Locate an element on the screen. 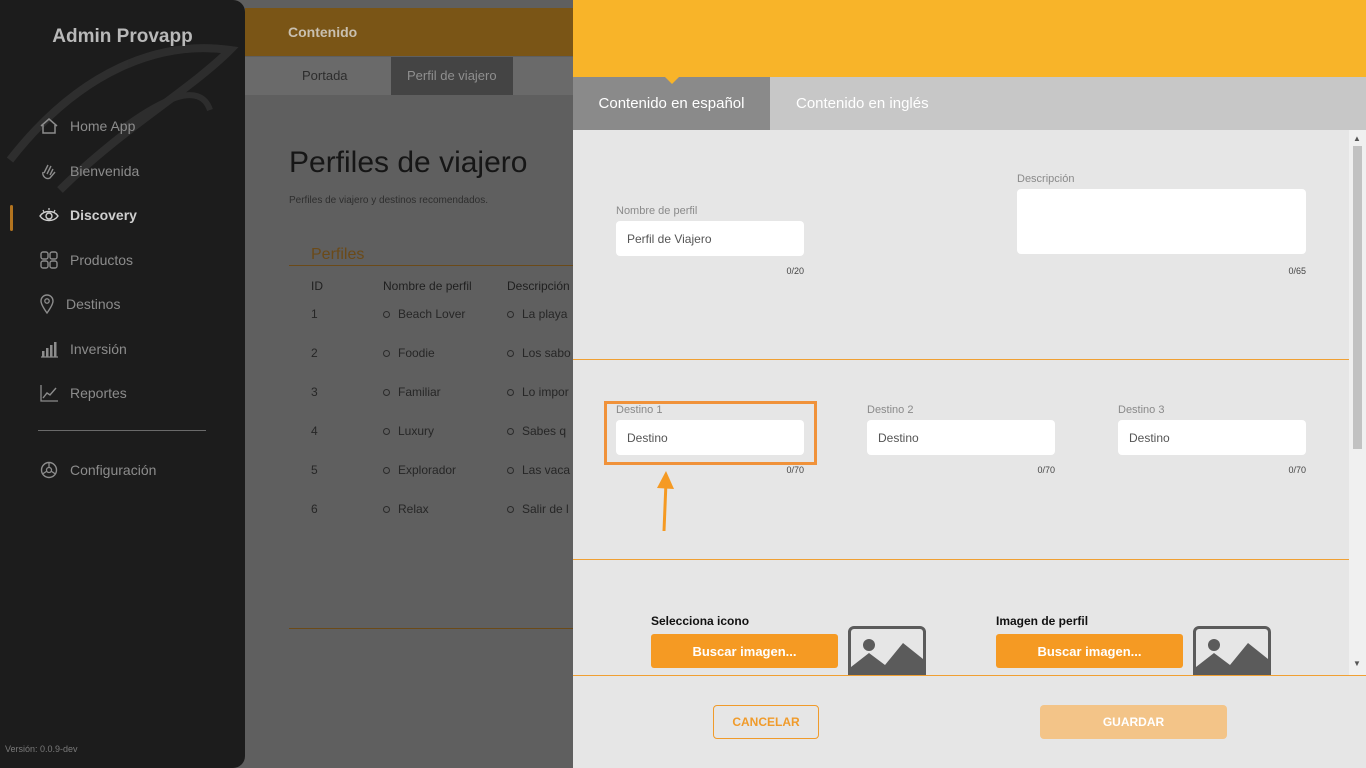  description-counter: 0/65 is located at coordinates (1297, 271).